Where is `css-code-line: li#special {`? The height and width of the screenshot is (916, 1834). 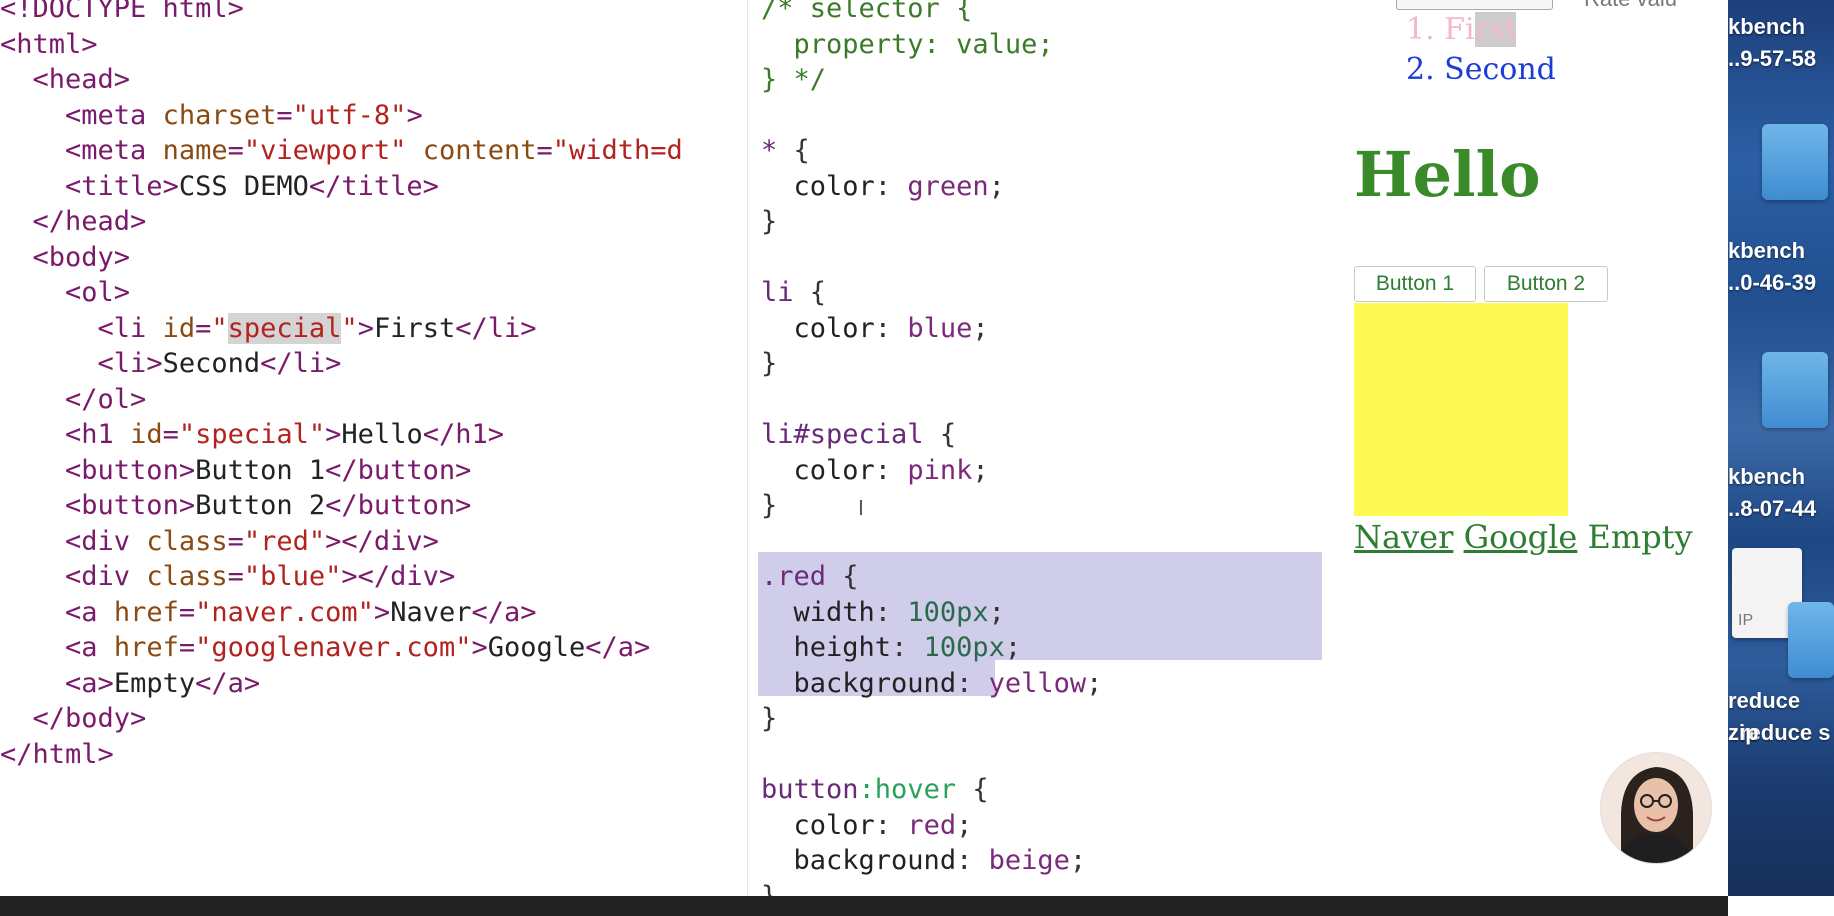
css-code-line: li#special { is located at coordinates (858, 435).